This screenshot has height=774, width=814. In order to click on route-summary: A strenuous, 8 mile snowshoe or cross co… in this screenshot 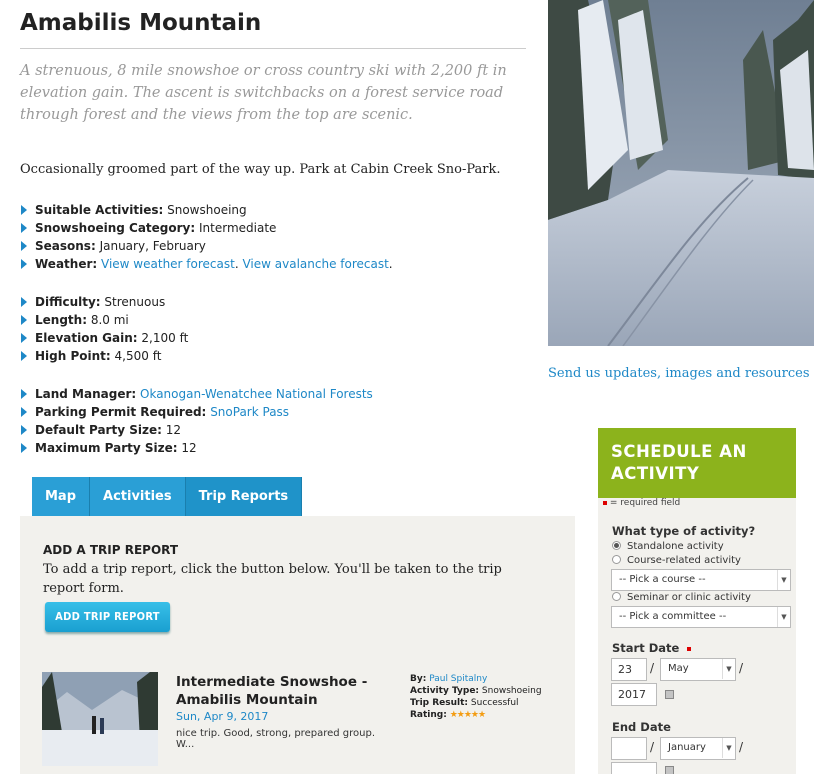, I will do `click(263, 93)`.